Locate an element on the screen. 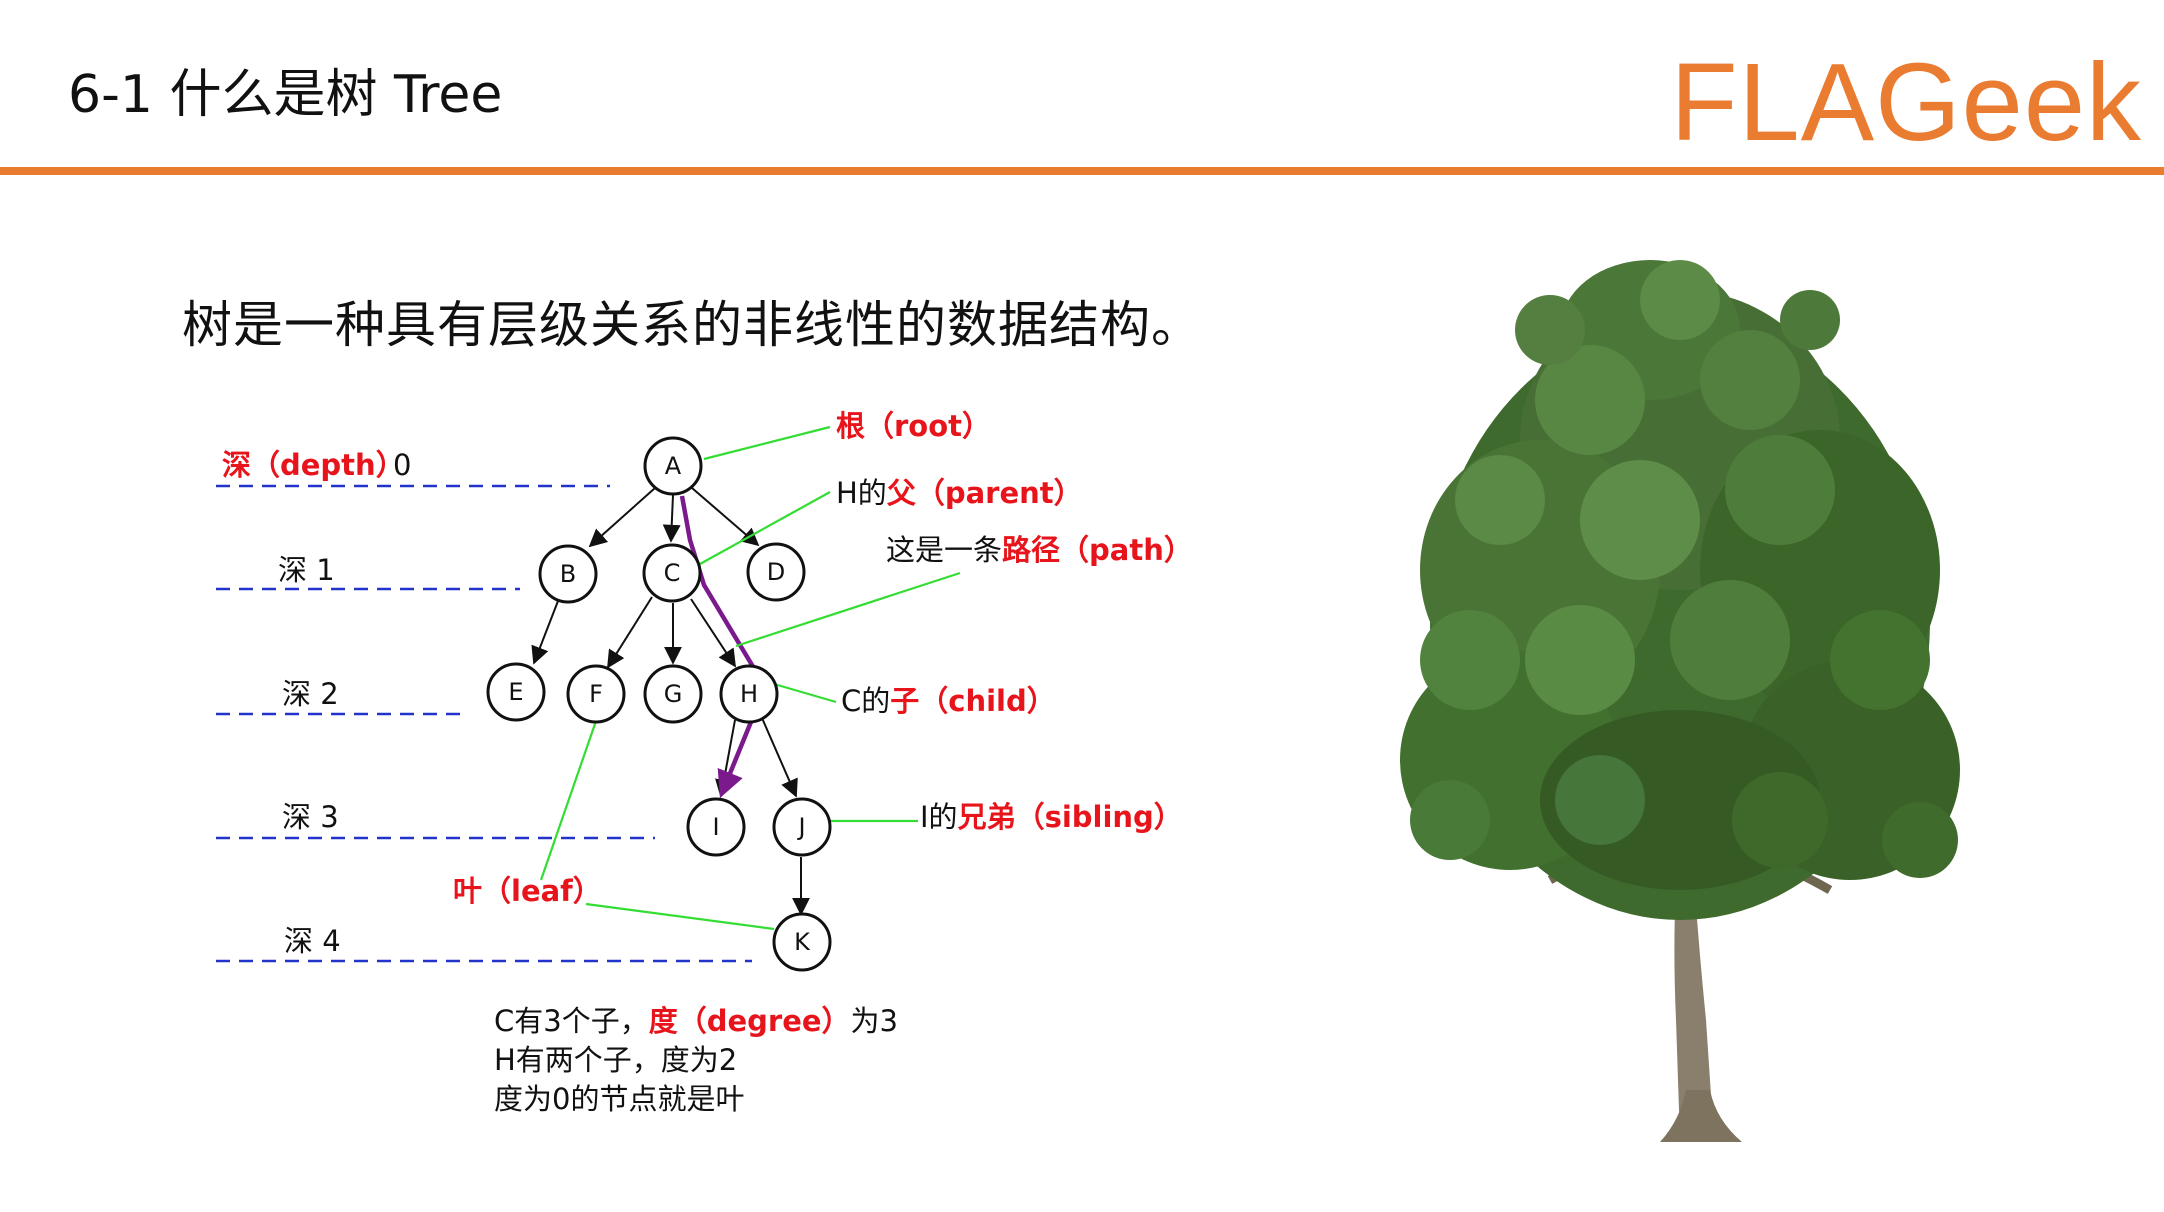  node-g: G is located at coordinates (673, 694).